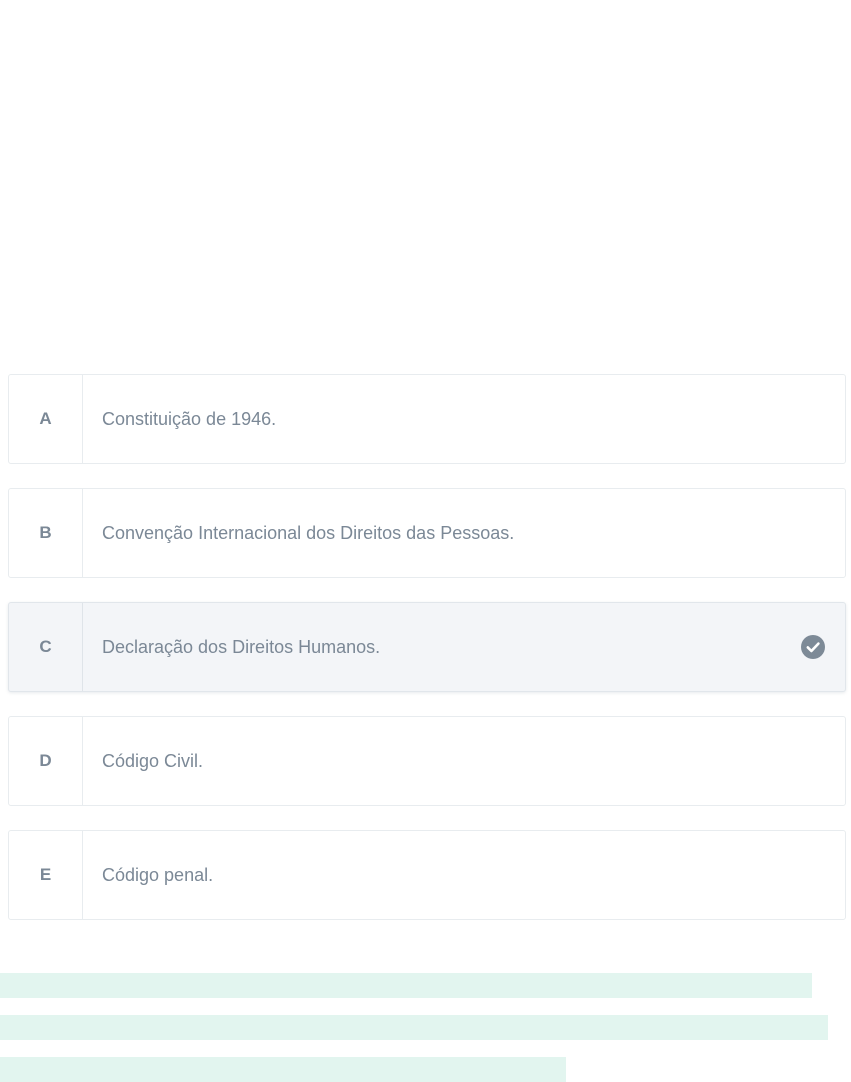 The image size is (851, 1082). What do you see at coordinates (46, 647) in the screenshot?
I see `option-letter: C` at bounding box center [46, 647].